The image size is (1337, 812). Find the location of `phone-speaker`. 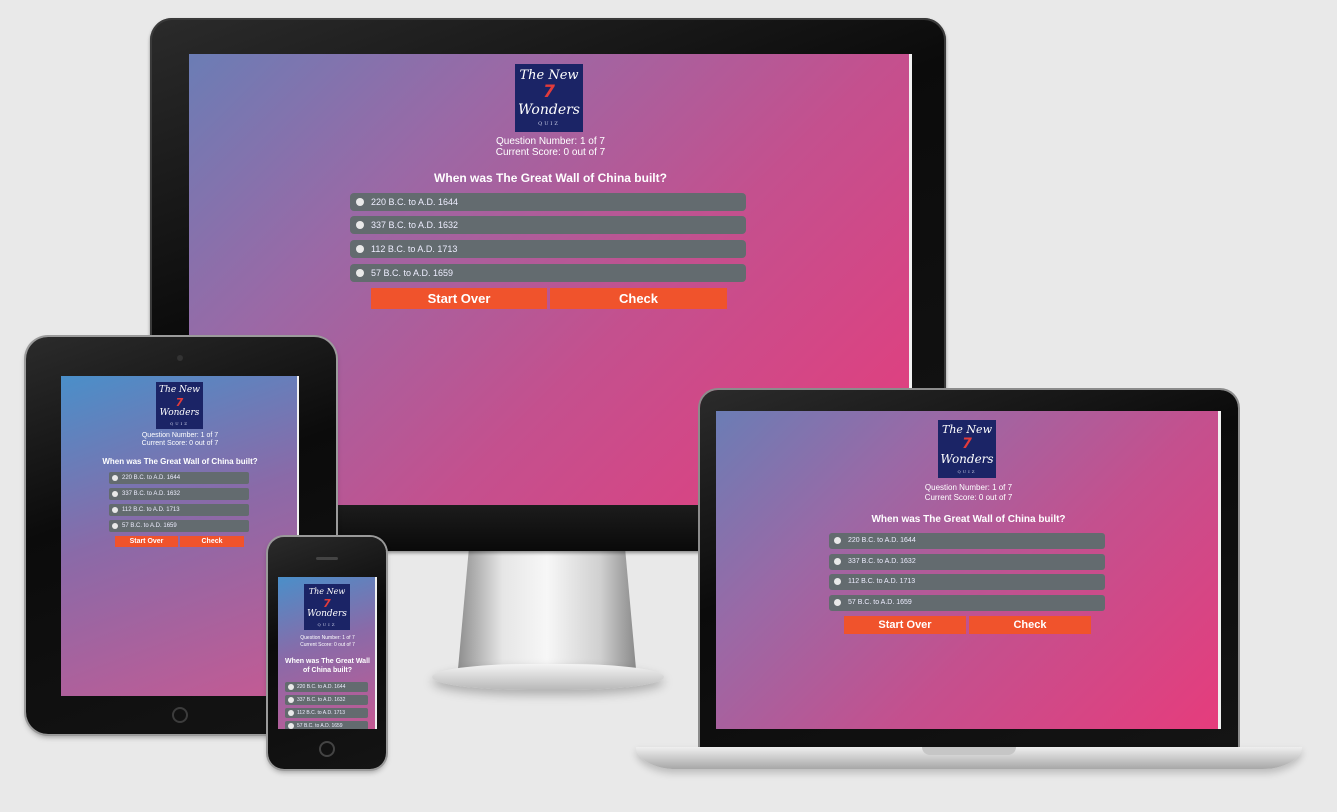

phone-speaker is located at coordinates (327, 558).